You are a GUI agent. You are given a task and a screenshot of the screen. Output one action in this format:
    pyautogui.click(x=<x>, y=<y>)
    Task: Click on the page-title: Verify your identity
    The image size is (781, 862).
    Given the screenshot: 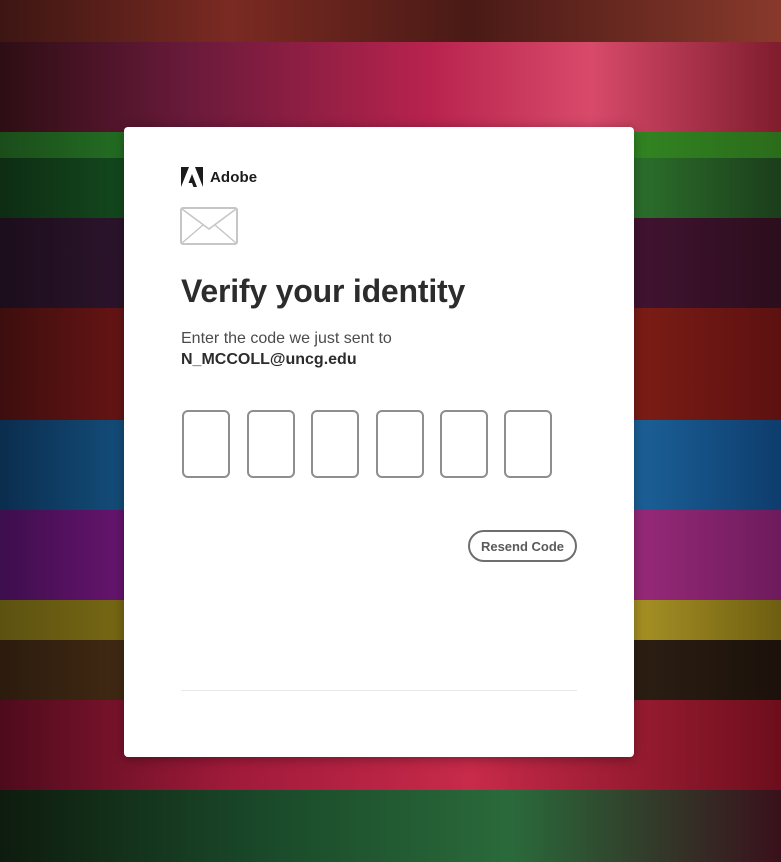 What is the action you would take?
    pyautogui.click(x=323, y=291)
    